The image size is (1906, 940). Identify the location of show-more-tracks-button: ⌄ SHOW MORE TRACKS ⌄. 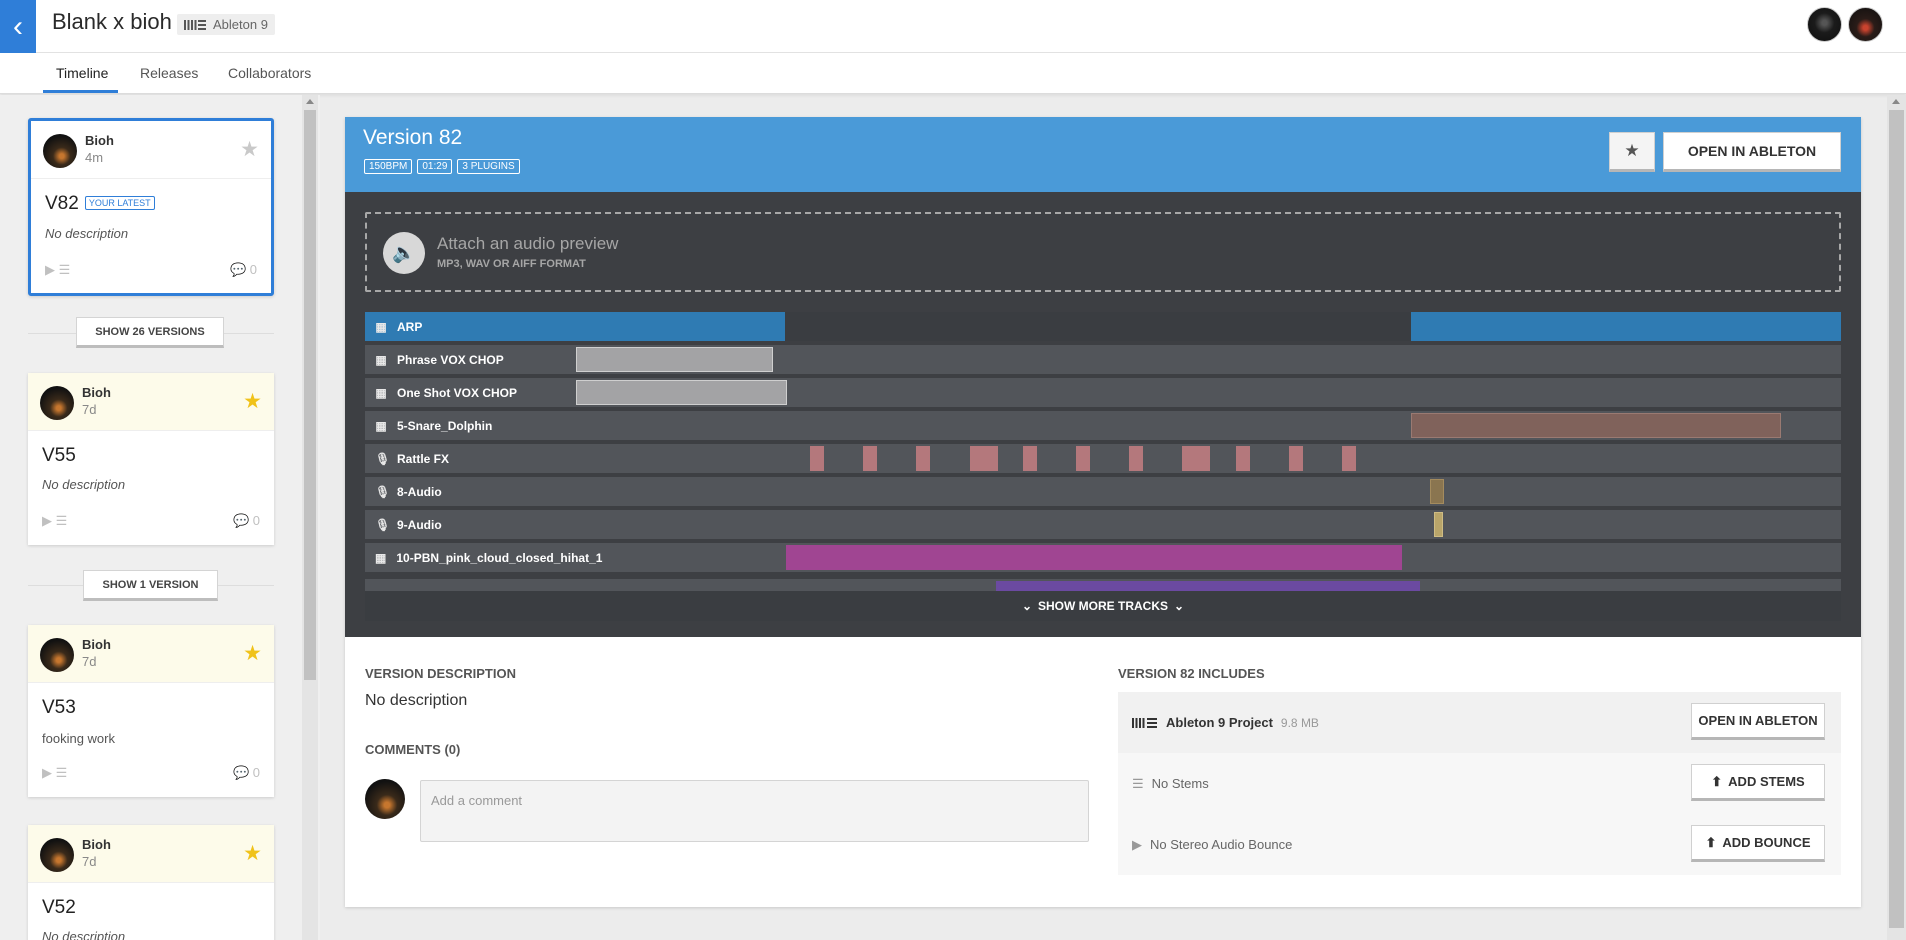
(1103, 606).